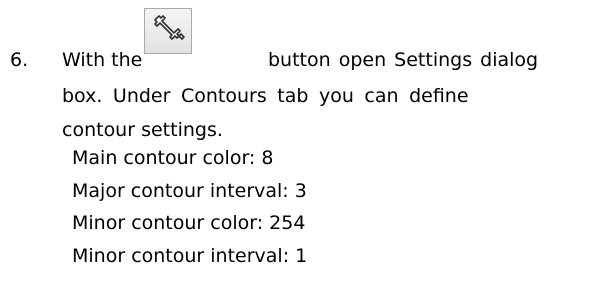 The image size is (591, 285). What do you see at coordinates (189, 223) in the screenshot?
I see `setting-minor-contour-color: Minor contour color: 254` at bounding box center [189, 223].